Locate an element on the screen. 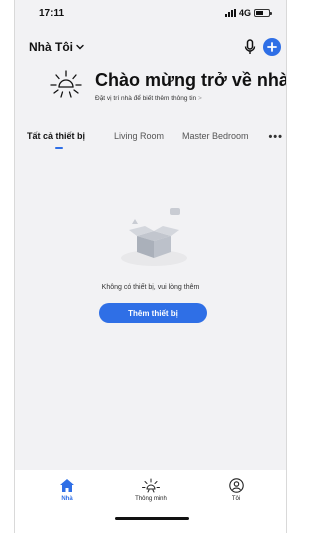 The image size is (320, 533). chevron-down-icon is located at coordinates (80, 47).